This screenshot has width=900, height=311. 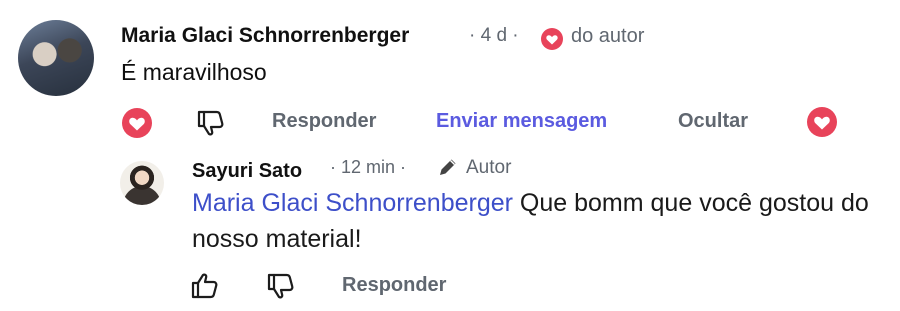 What do you see at coordinates (265, 36) in the screenshot?
I see `comment-author: Maria Glaci Schnorrenberger` at bounding box center [265, 36].